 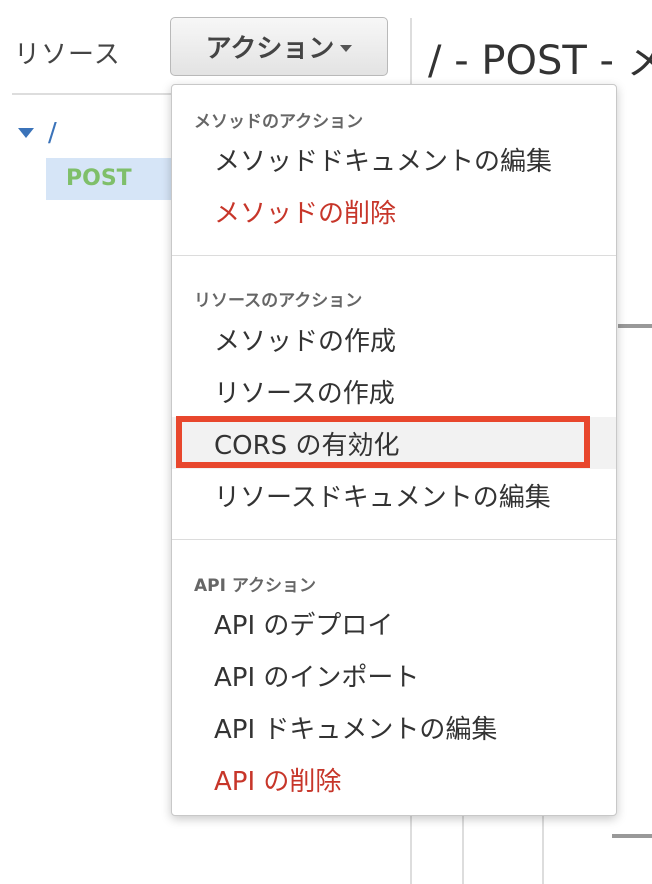 What do you see at coordinates (305, 211) in the screenshot?
I see `menu-item-delete-method: メソッドの削除` at bounding box center [305, 211].